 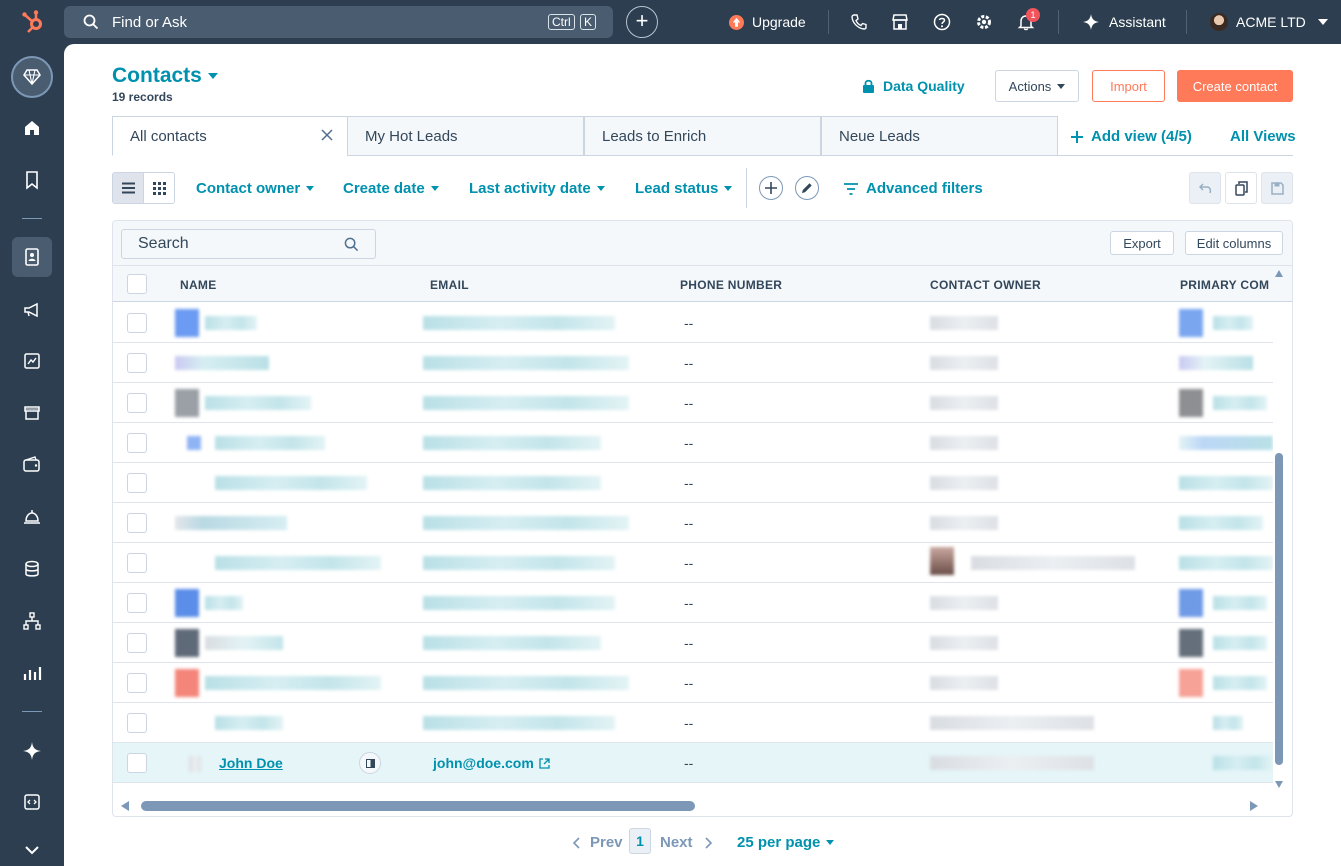 I want to click on bookmark-icon, so click(x=32, y=180).